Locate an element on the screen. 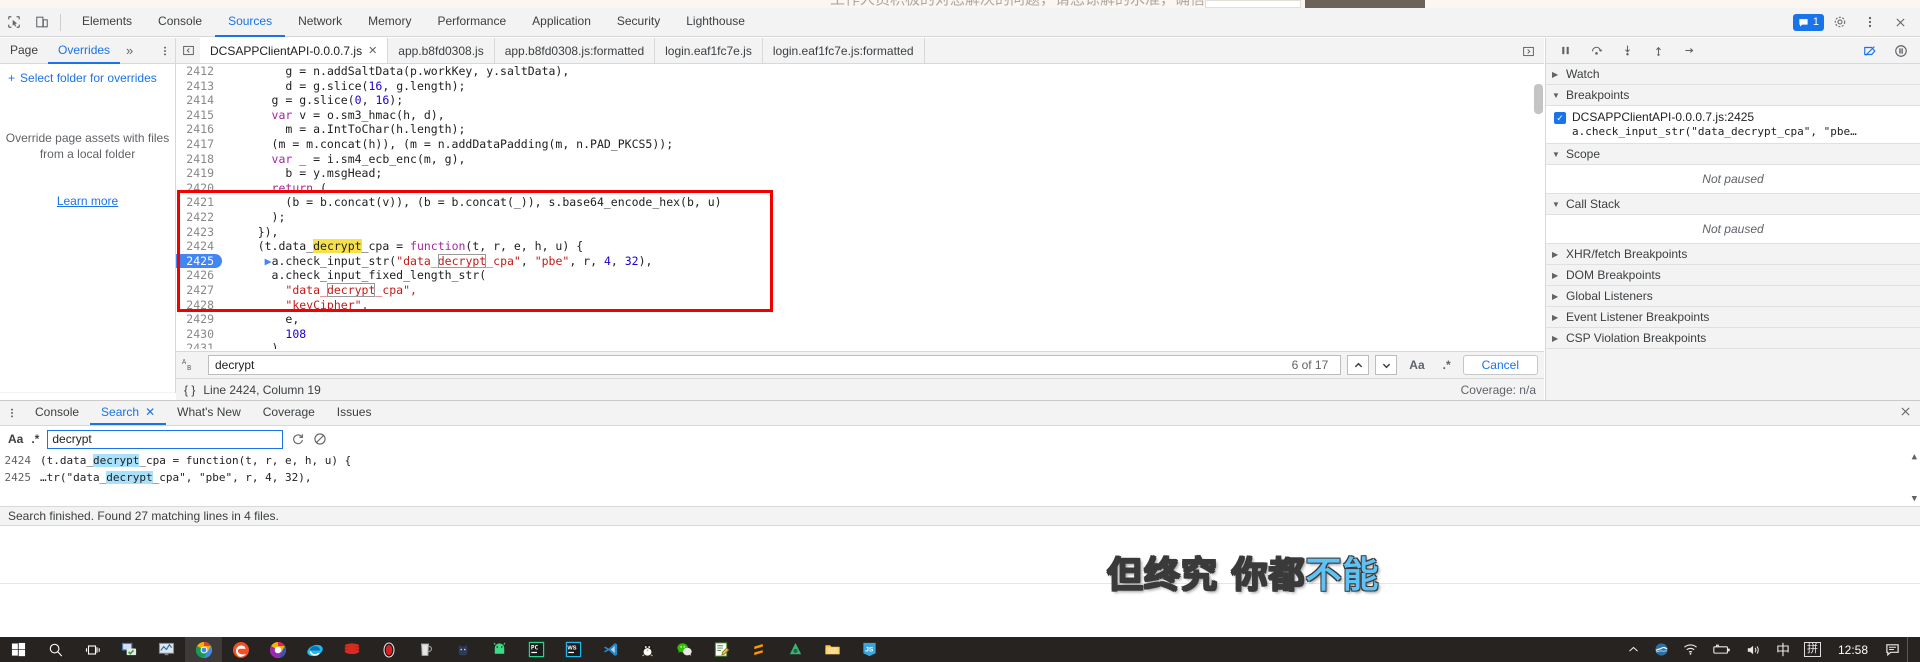 This screenshot has height=662, width=1920. line-number: 2420 is located at coordinates (199, 188).